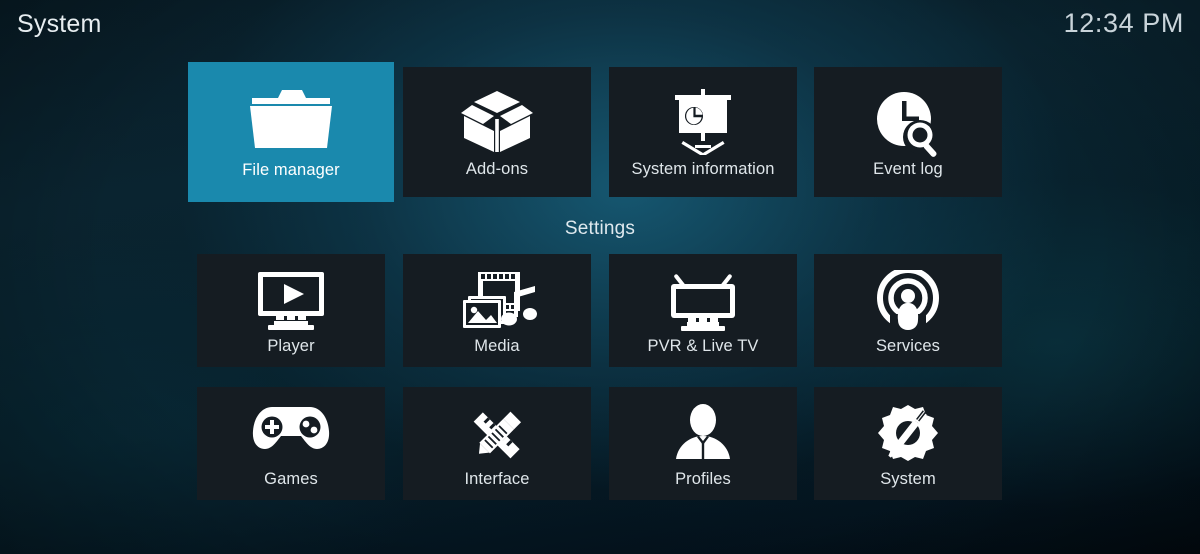  Describe the element at coordinates (59, 24) in the screenshot. I see `page-title: System` at that location.